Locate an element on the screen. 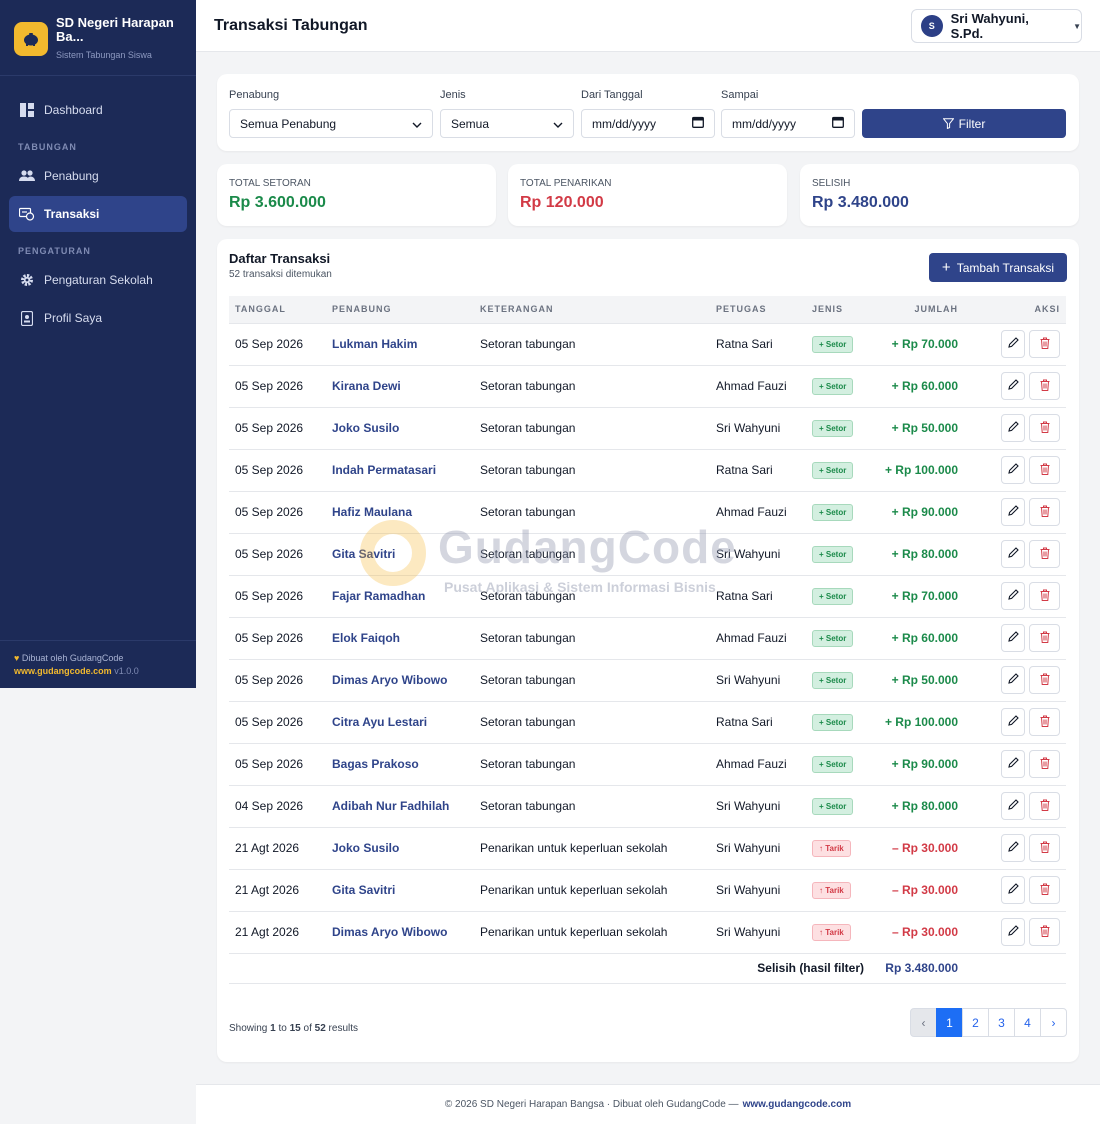 The height and width of the screenshot is (1124, 1100). cell-penabung-link: Elok Faiqoh is located at coordinates (400, 638).